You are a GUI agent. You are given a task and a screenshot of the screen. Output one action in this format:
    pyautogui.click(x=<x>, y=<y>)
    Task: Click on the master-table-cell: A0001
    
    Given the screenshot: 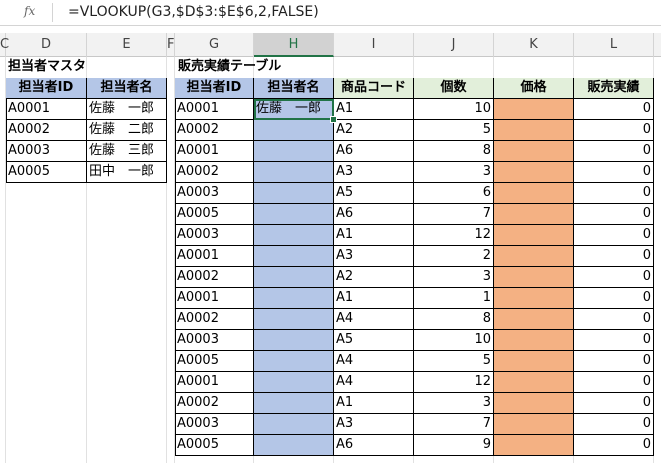 What is the action you would take?
    pyautogui.click(x=46, y=109)
    